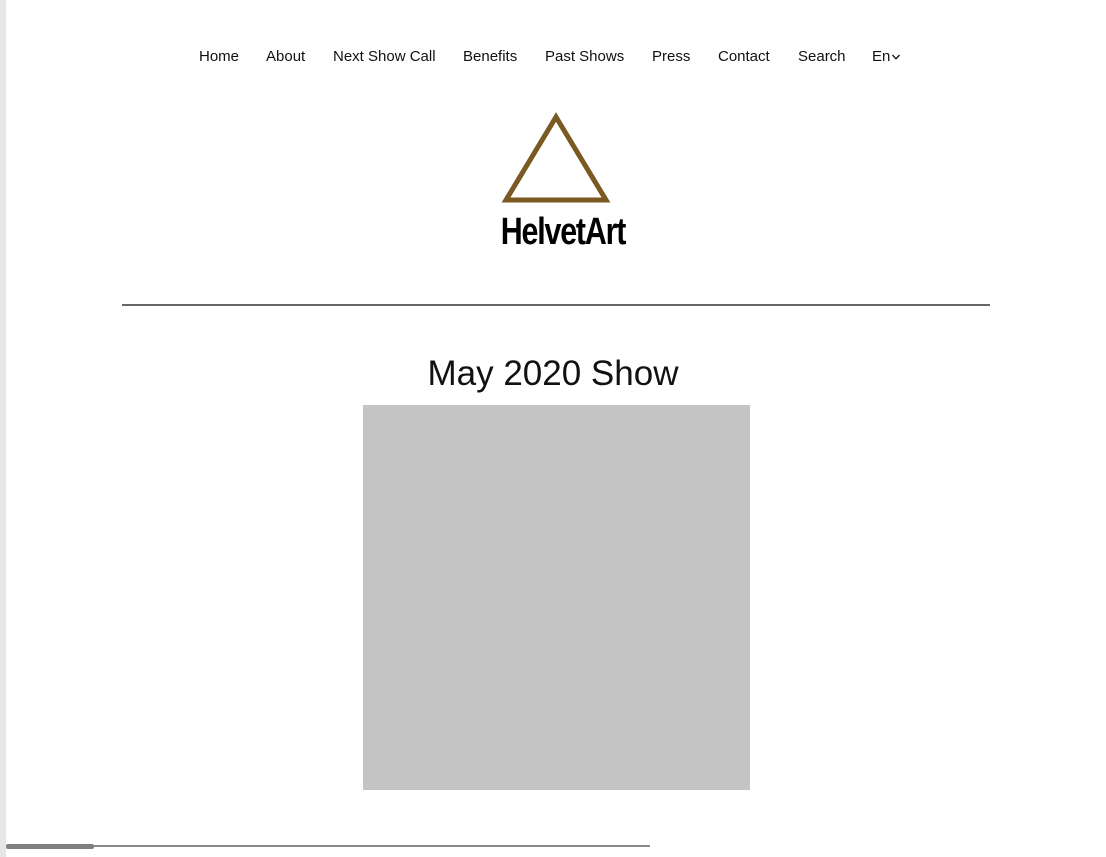 The image size is (1106, 857). Describe the element at coordinates (384, 57) in the screenshot. I see `nav-item-next-show-call: Next Show Call` at that location.